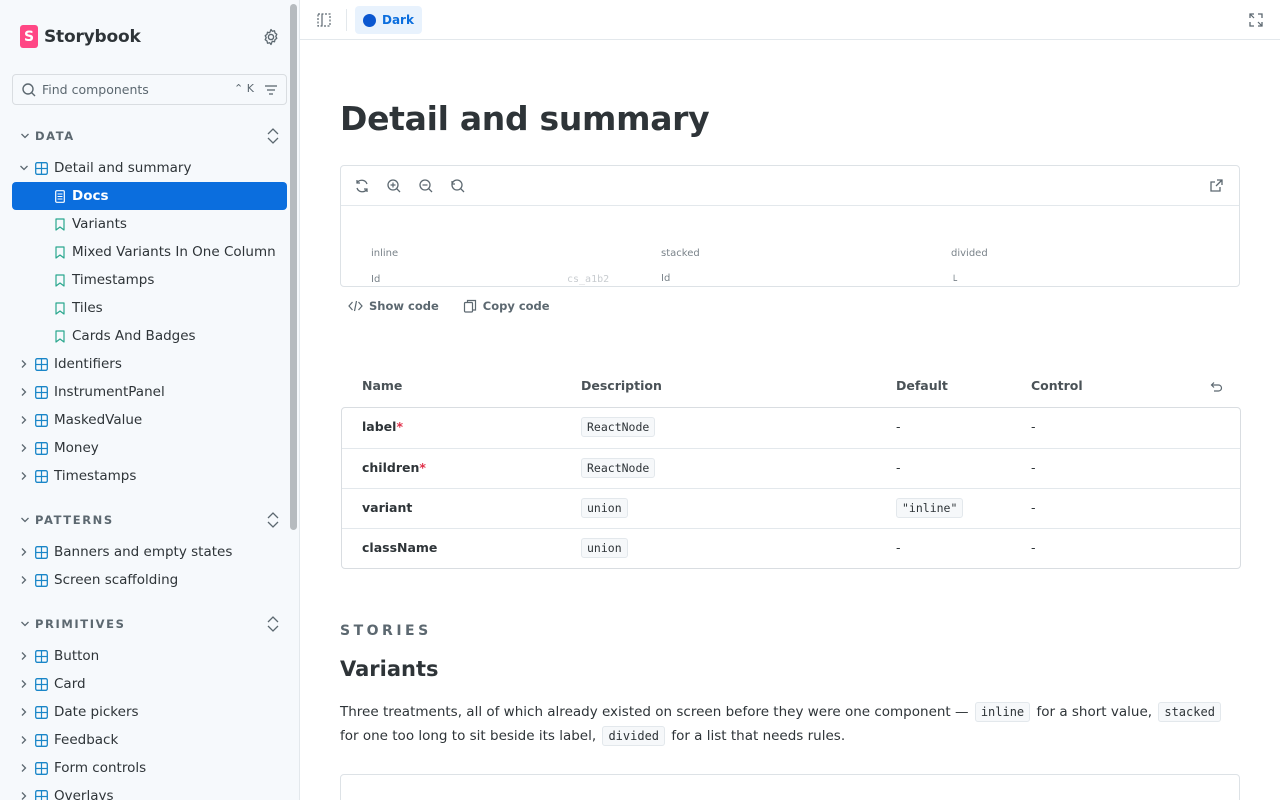 The image size is (1280, 800). I want to click on sidebar-item-label: Cards And Badges, so click(134, 336).